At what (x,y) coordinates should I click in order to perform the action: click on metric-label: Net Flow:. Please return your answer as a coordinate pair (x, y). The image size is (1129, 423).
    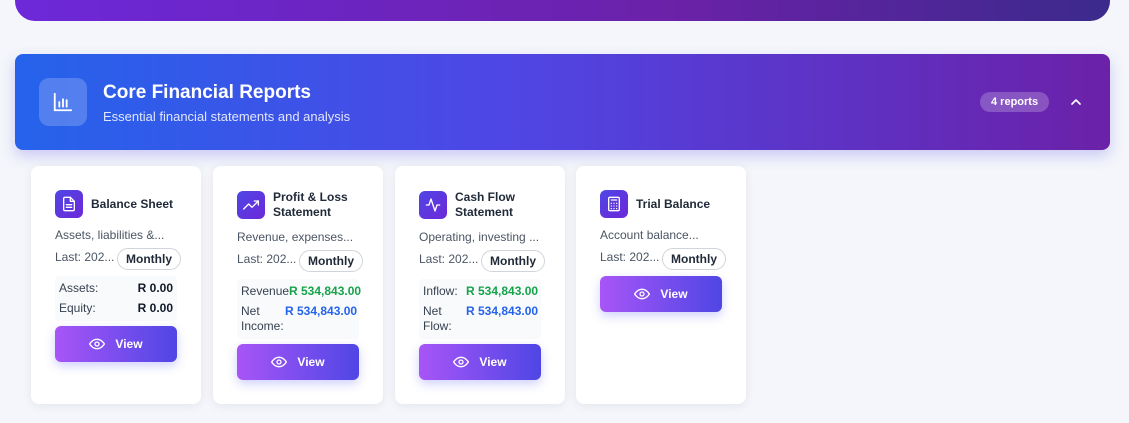
    Looking at the image, I should click on (437, 318).